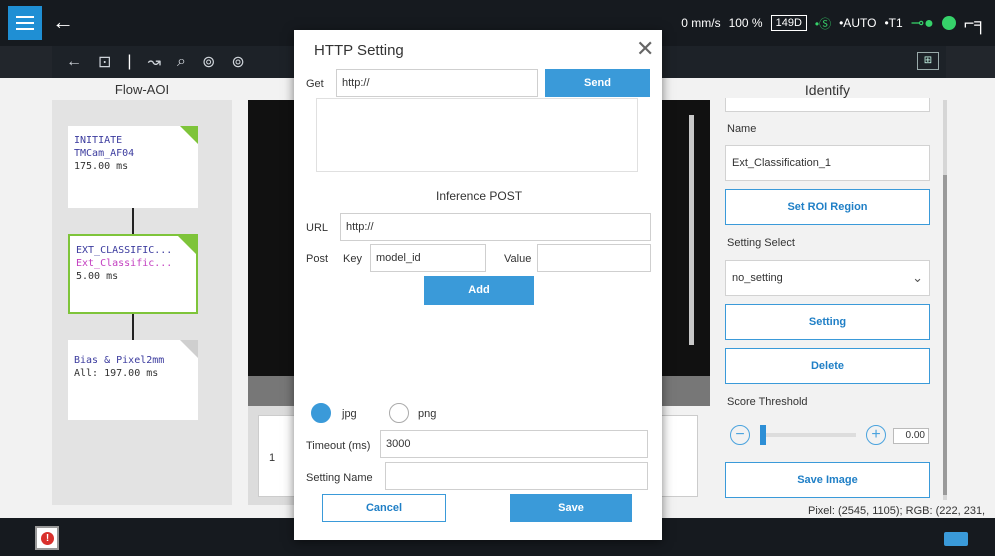 This screenshot has width=995, height=556. Describe the element at coordinates (684, 238) in the screenshot. I see `image-view-right` at that location.